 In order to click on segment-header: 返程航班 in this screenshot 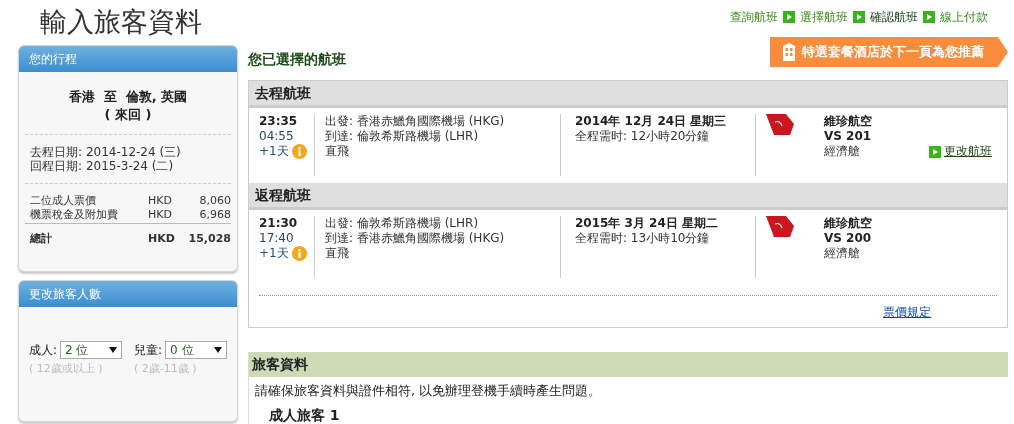, I will do `click(628, 196)`.